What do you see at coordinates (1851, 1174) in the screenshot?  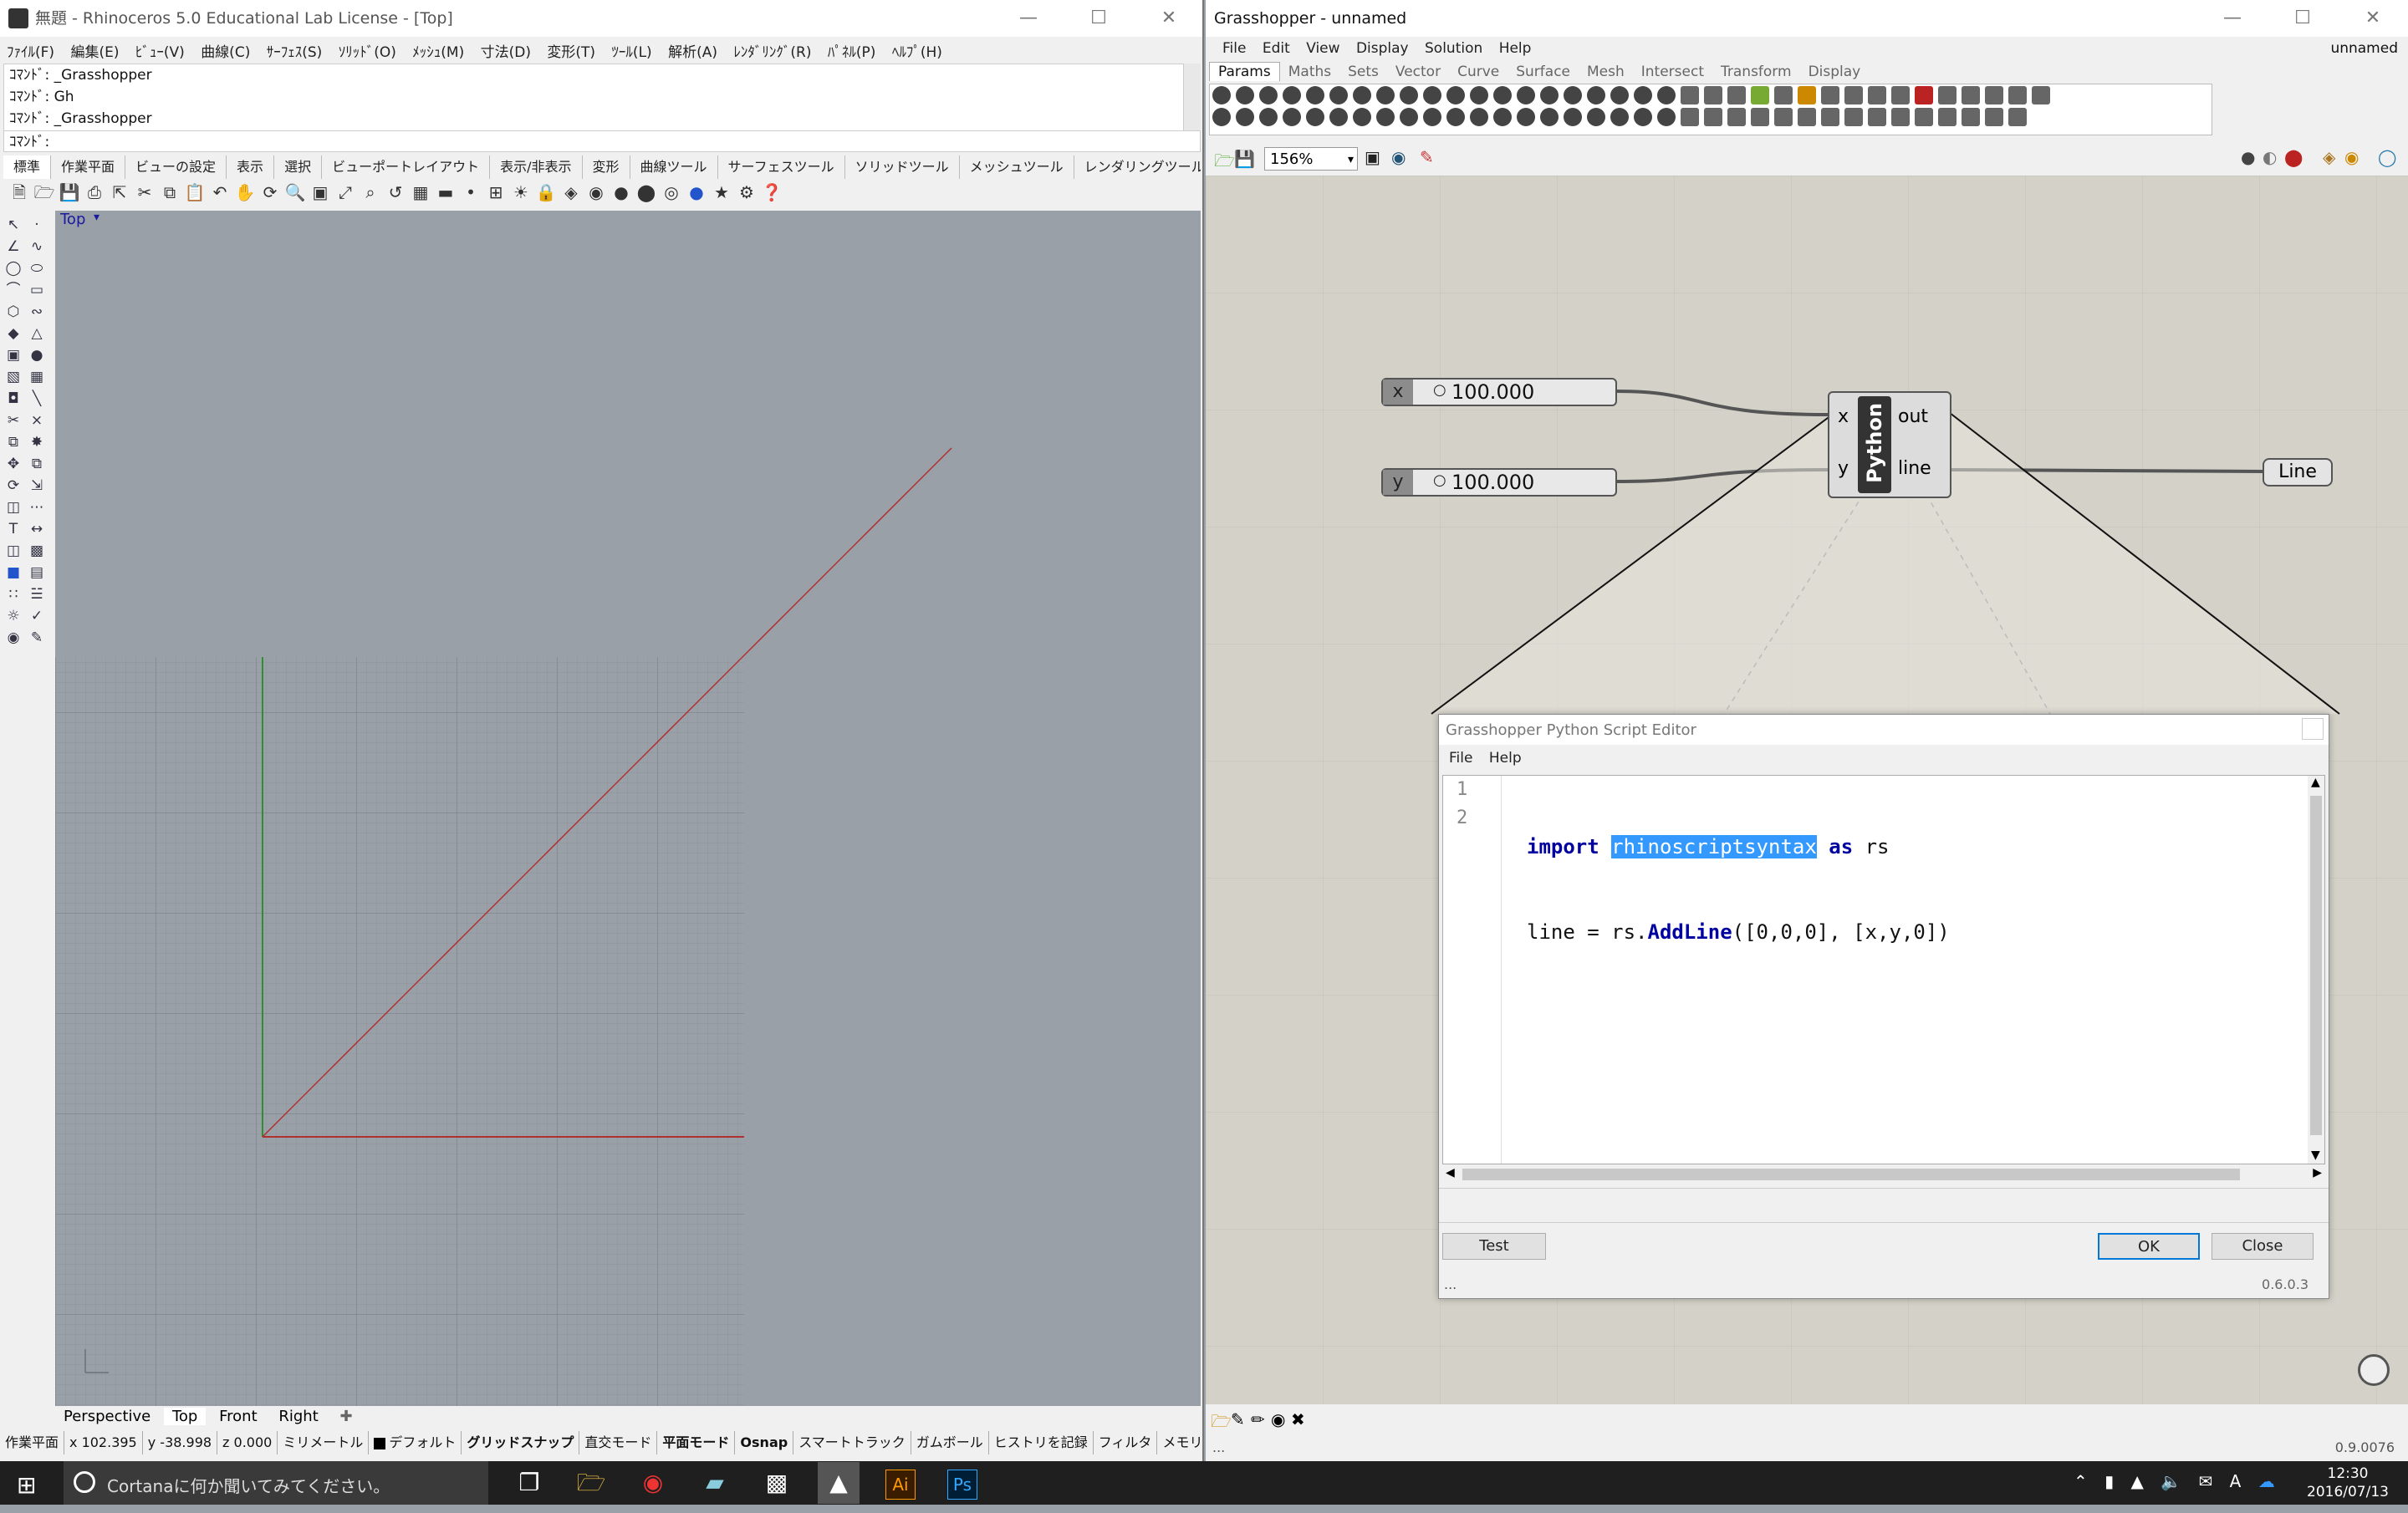 I see `hscroll-thumb` at bounding box center [1851, 1174].